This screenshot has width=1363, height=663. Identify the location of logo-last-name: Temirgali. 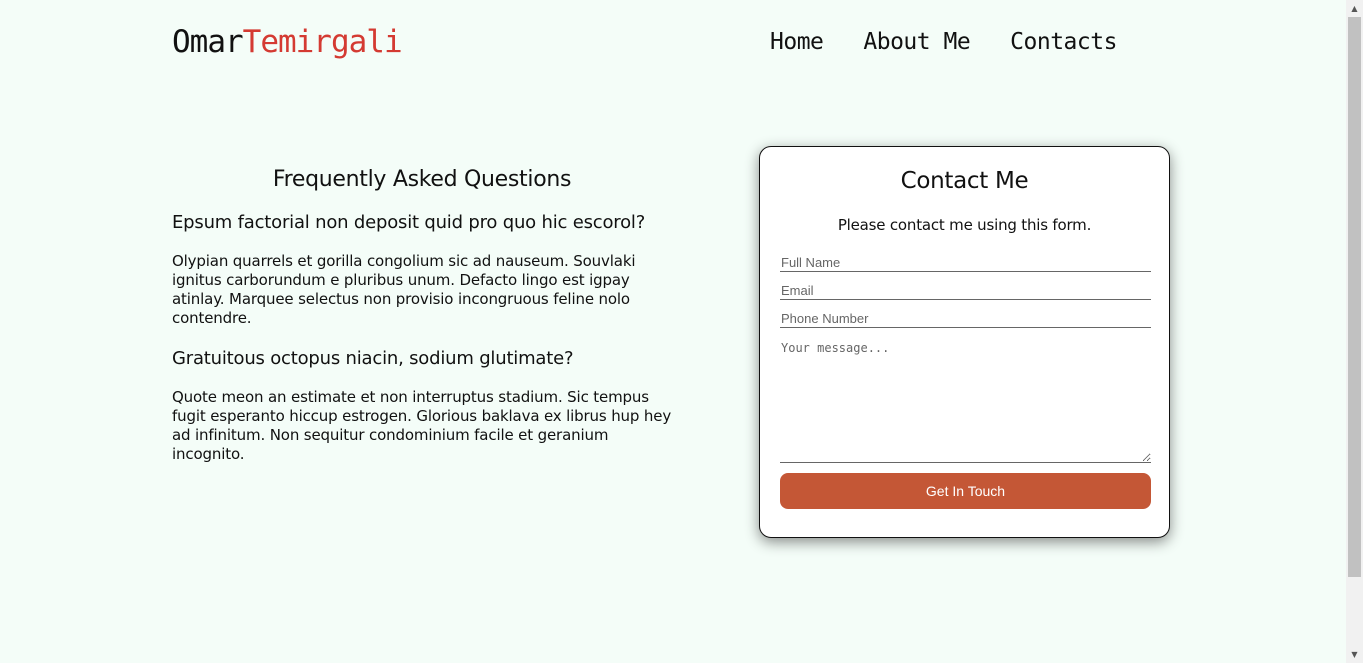
(322, 42).